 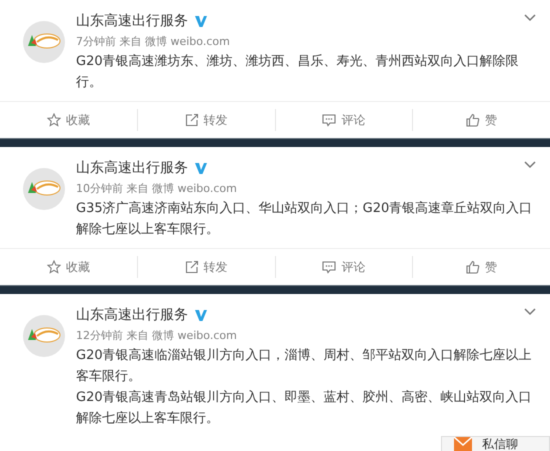 I want to click on post-meta: 7分钟前 来自 微博 weibo.com, so click(x=153, y=41).